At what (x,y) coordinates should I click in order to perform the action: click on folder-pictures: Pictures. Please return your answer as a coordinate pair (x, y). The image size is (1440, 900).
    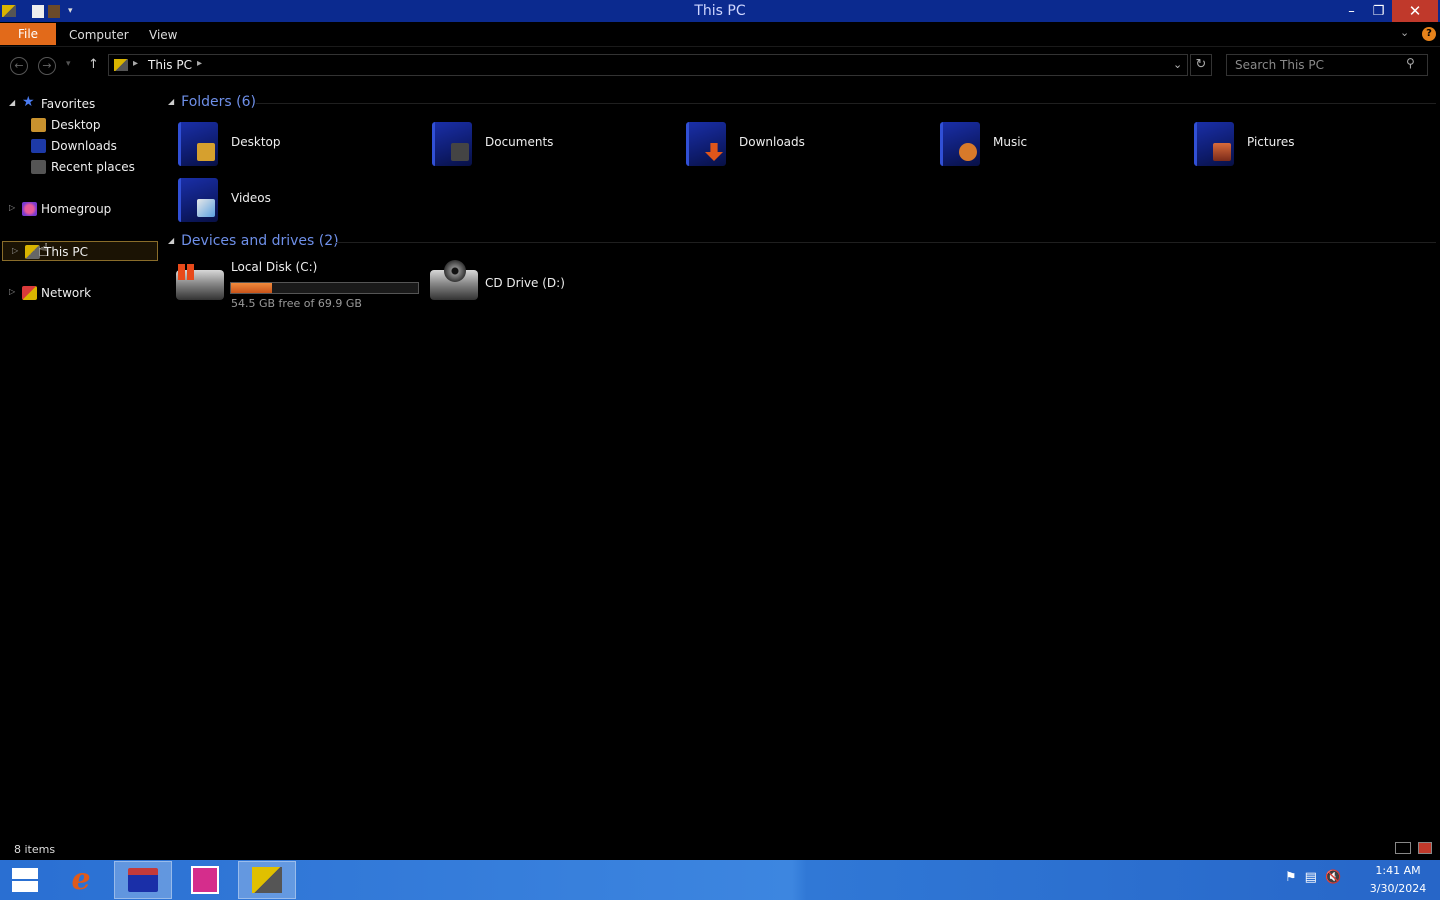
    Looking at the image, I should click on (1305, 142).